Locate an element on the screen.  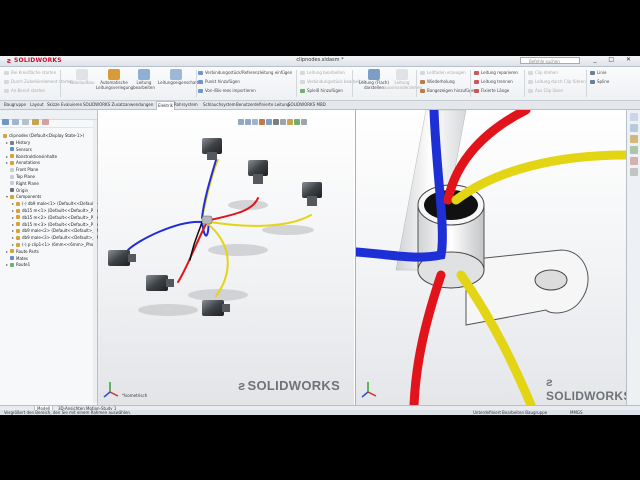
command-label: Aus Clip lösen is located at coordinates (549, 90).